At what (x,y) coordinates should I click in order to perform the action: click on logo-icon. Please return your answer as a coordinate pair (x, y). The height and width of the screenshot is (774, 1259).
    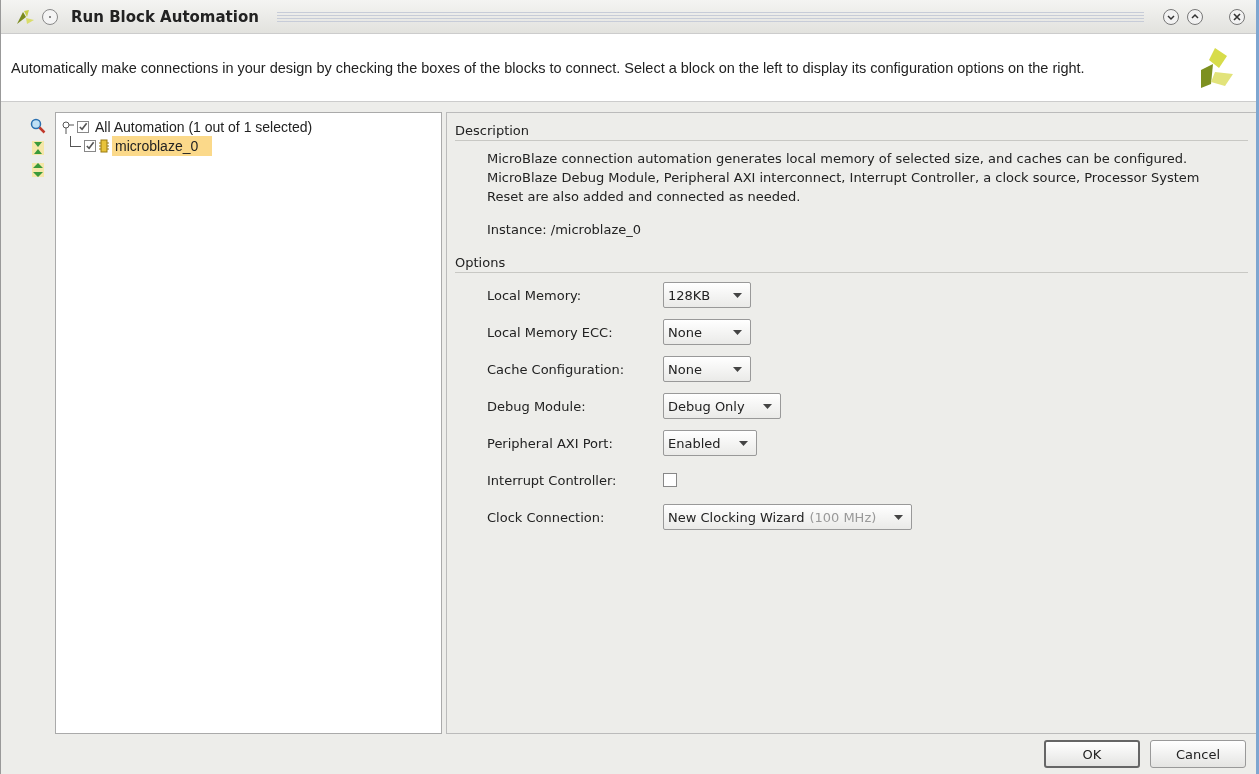
    Looking at the image, I should click on (25, 16).